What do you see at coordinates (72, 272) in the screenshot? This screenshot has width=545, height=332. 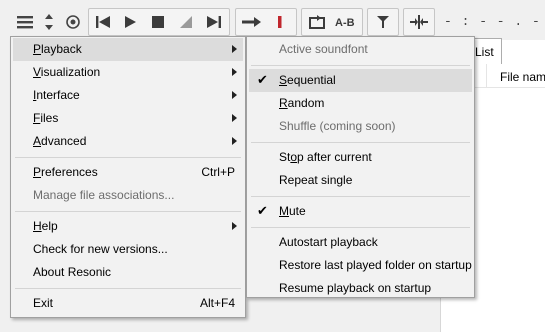 I see `menu-item-label: About Resonic` at bounding box center [72, 272].